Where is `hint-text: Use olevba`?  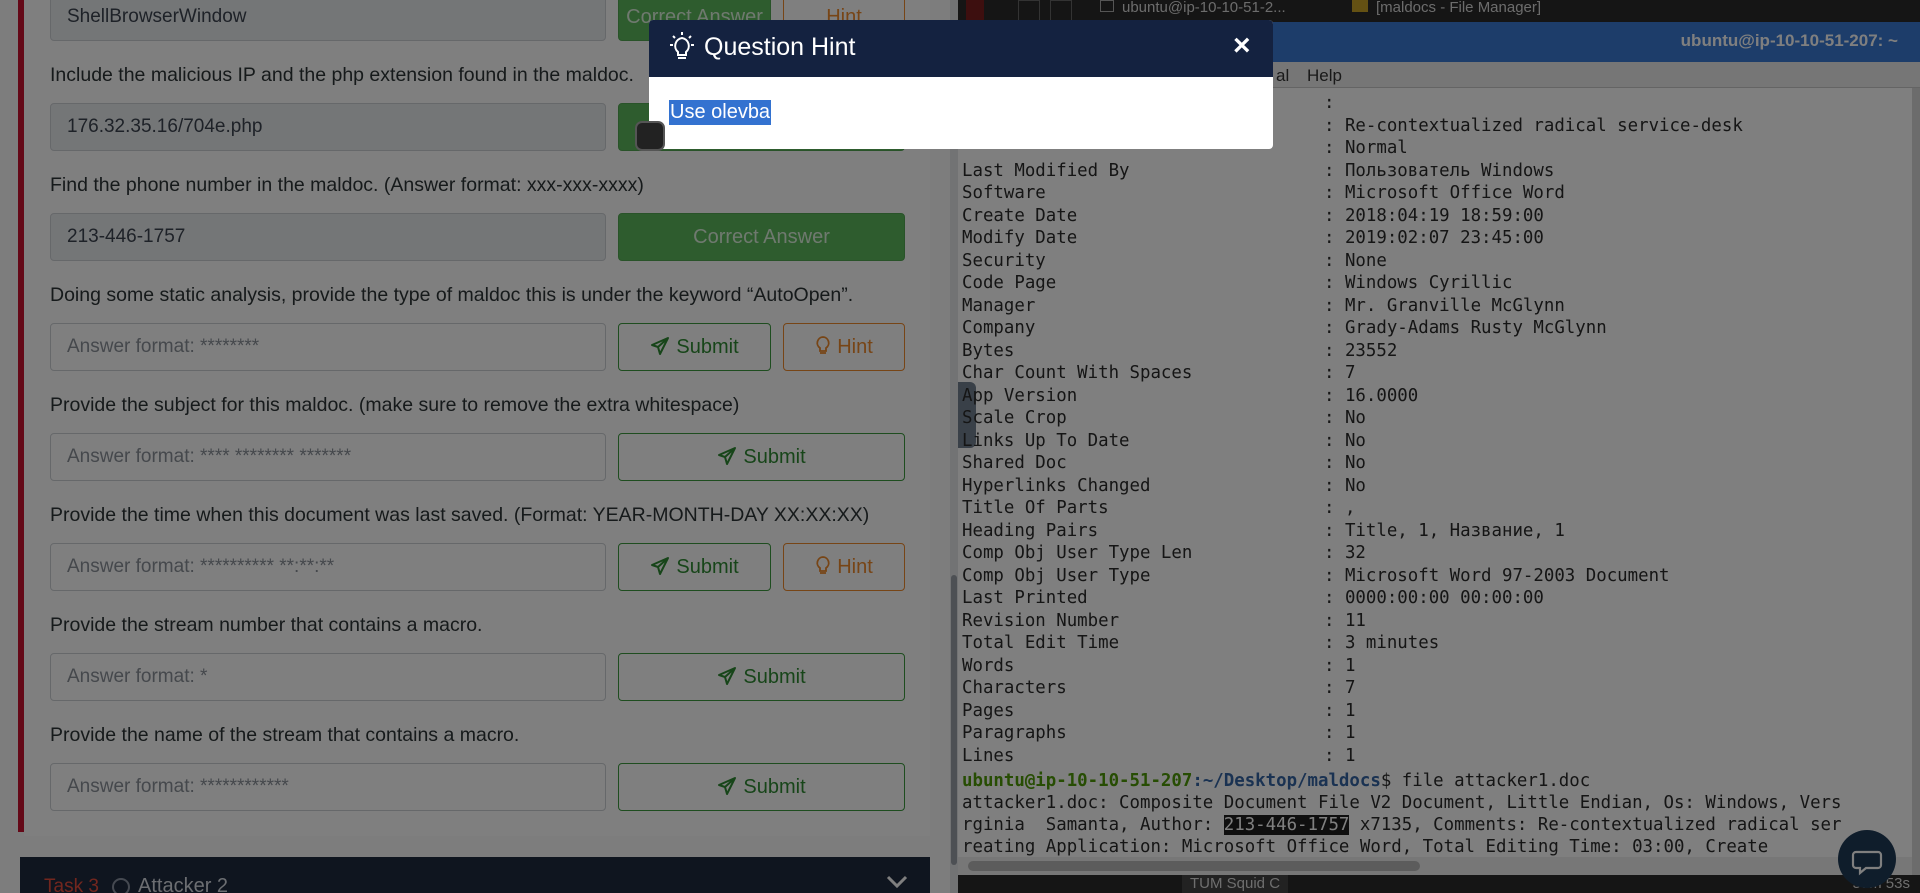
hint-text: Use olevba is located at coordinates (720, 112).